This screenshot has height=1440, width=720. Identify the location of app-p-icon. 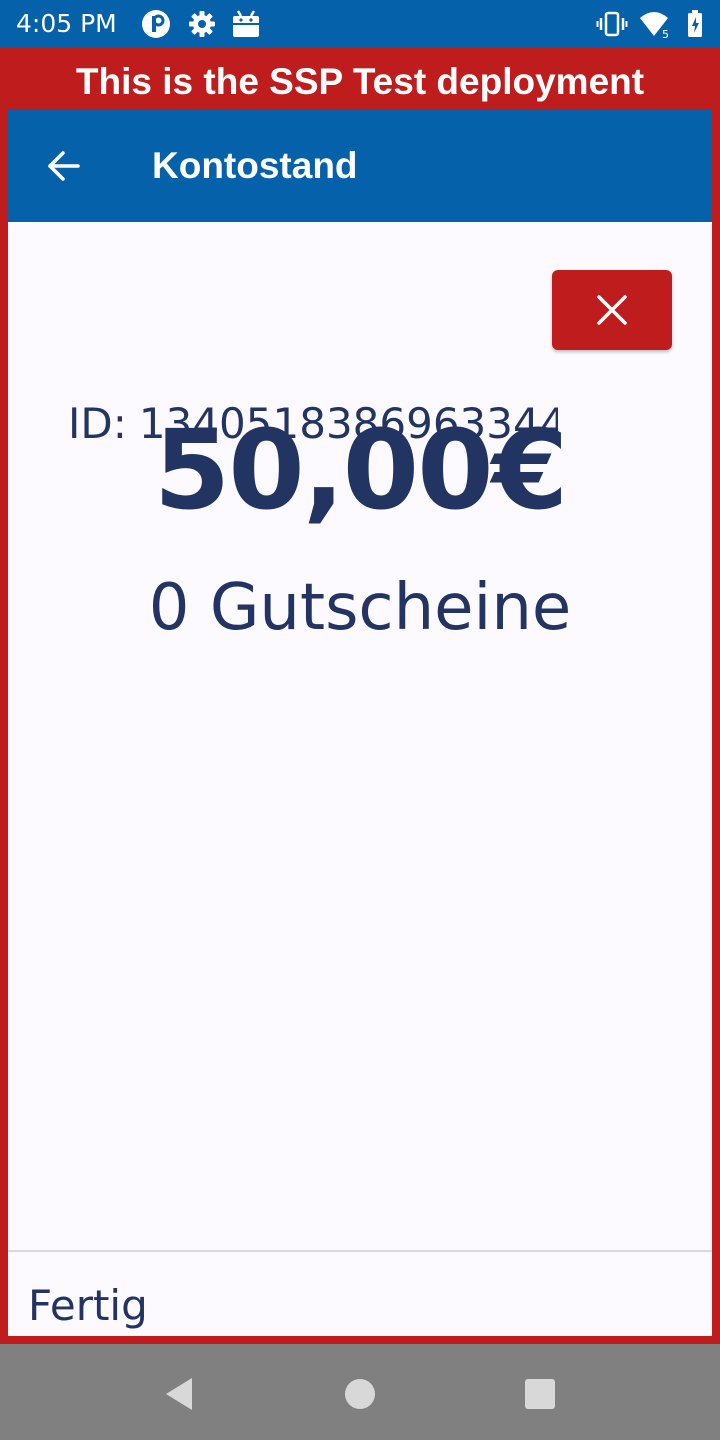
(156, 24).